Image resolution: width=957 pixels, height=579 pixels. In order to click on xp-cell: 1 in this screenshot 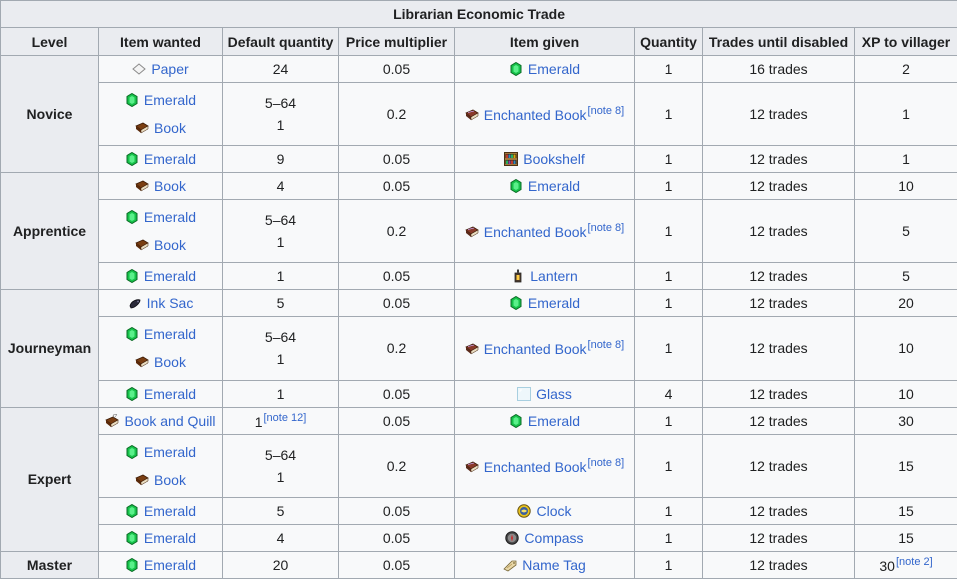, I will do `click(905, 159)`.